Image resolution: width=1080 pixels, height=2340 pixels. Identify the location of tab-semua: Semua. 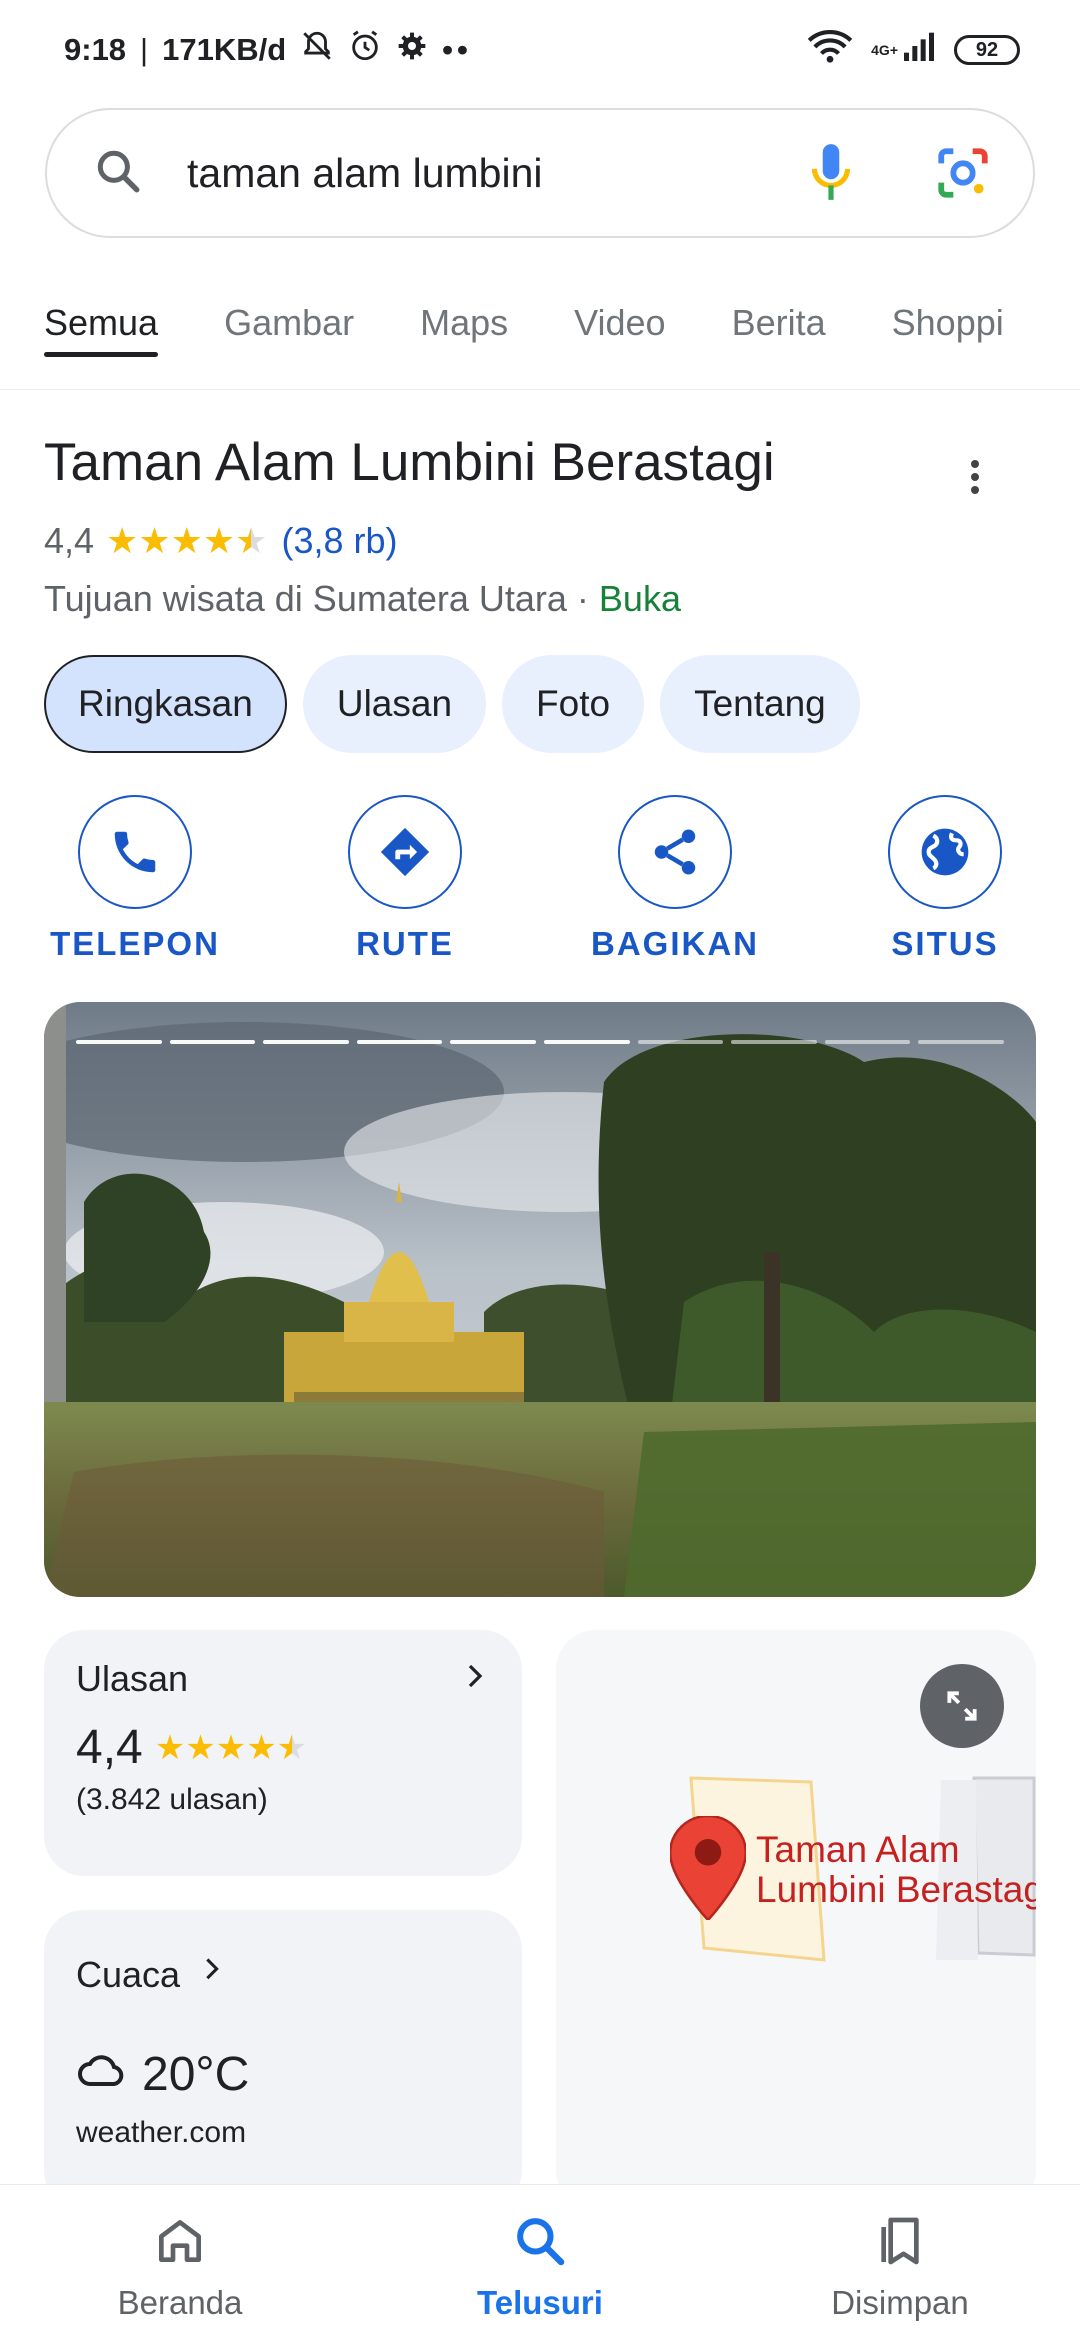
(101, 330).